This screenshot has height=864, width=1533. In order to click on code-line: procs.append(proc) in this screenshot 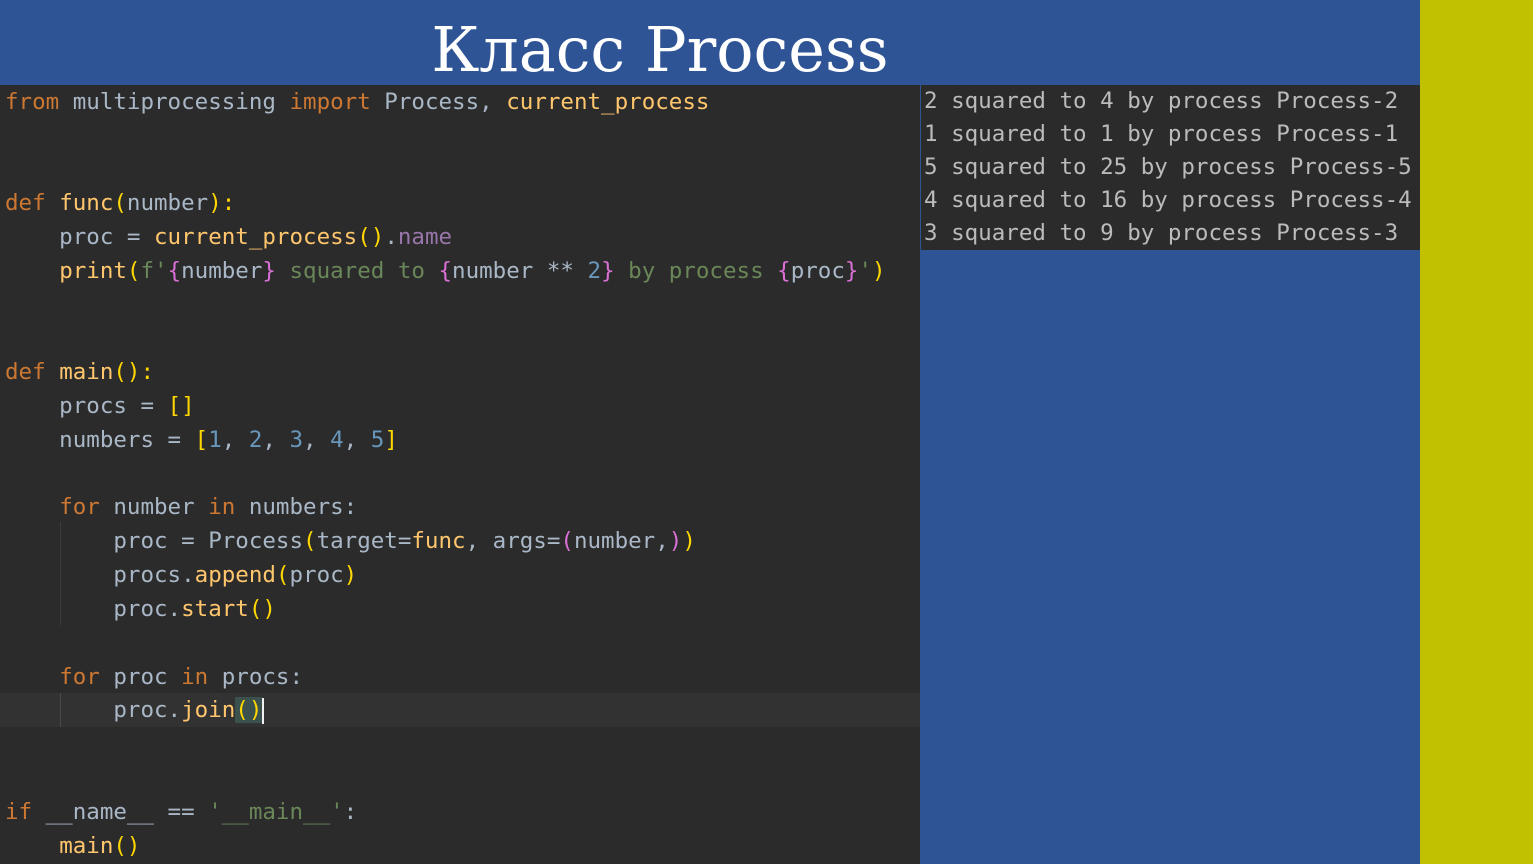, I will do `click(181, 575)`.